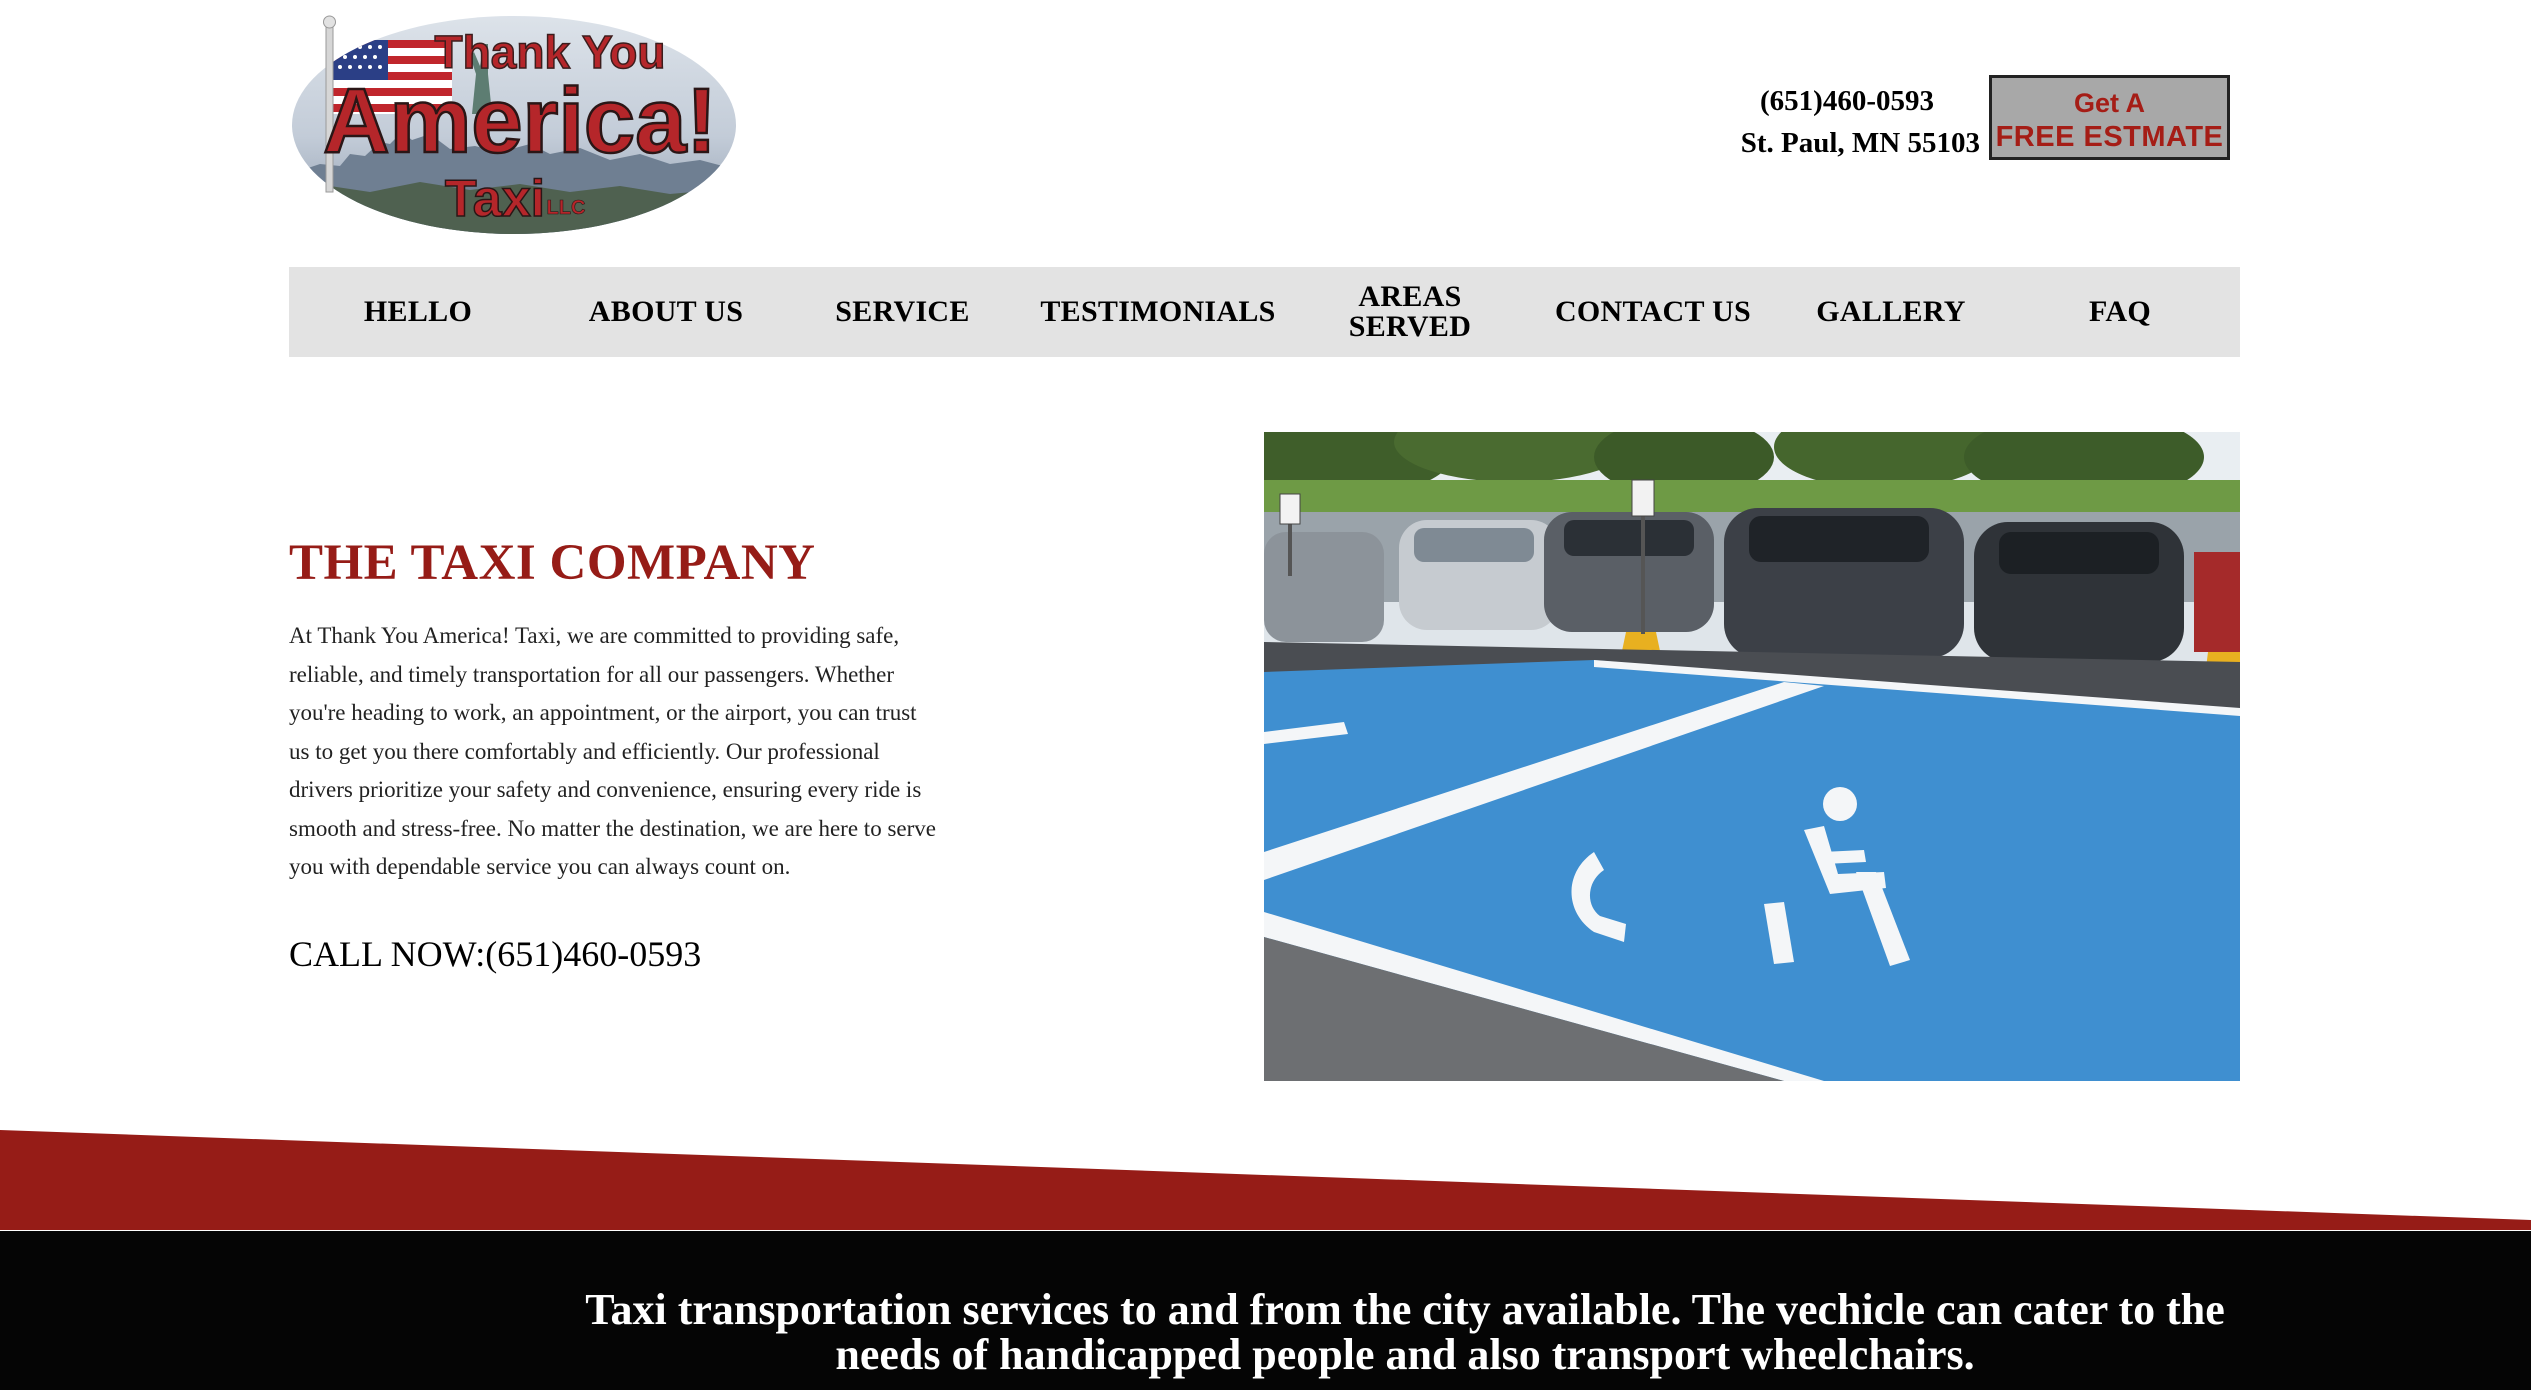 This screenshot has height=1390, width=2531. I want to click on nav-item-contact-us: CONTACT US, so click(1653, 312).